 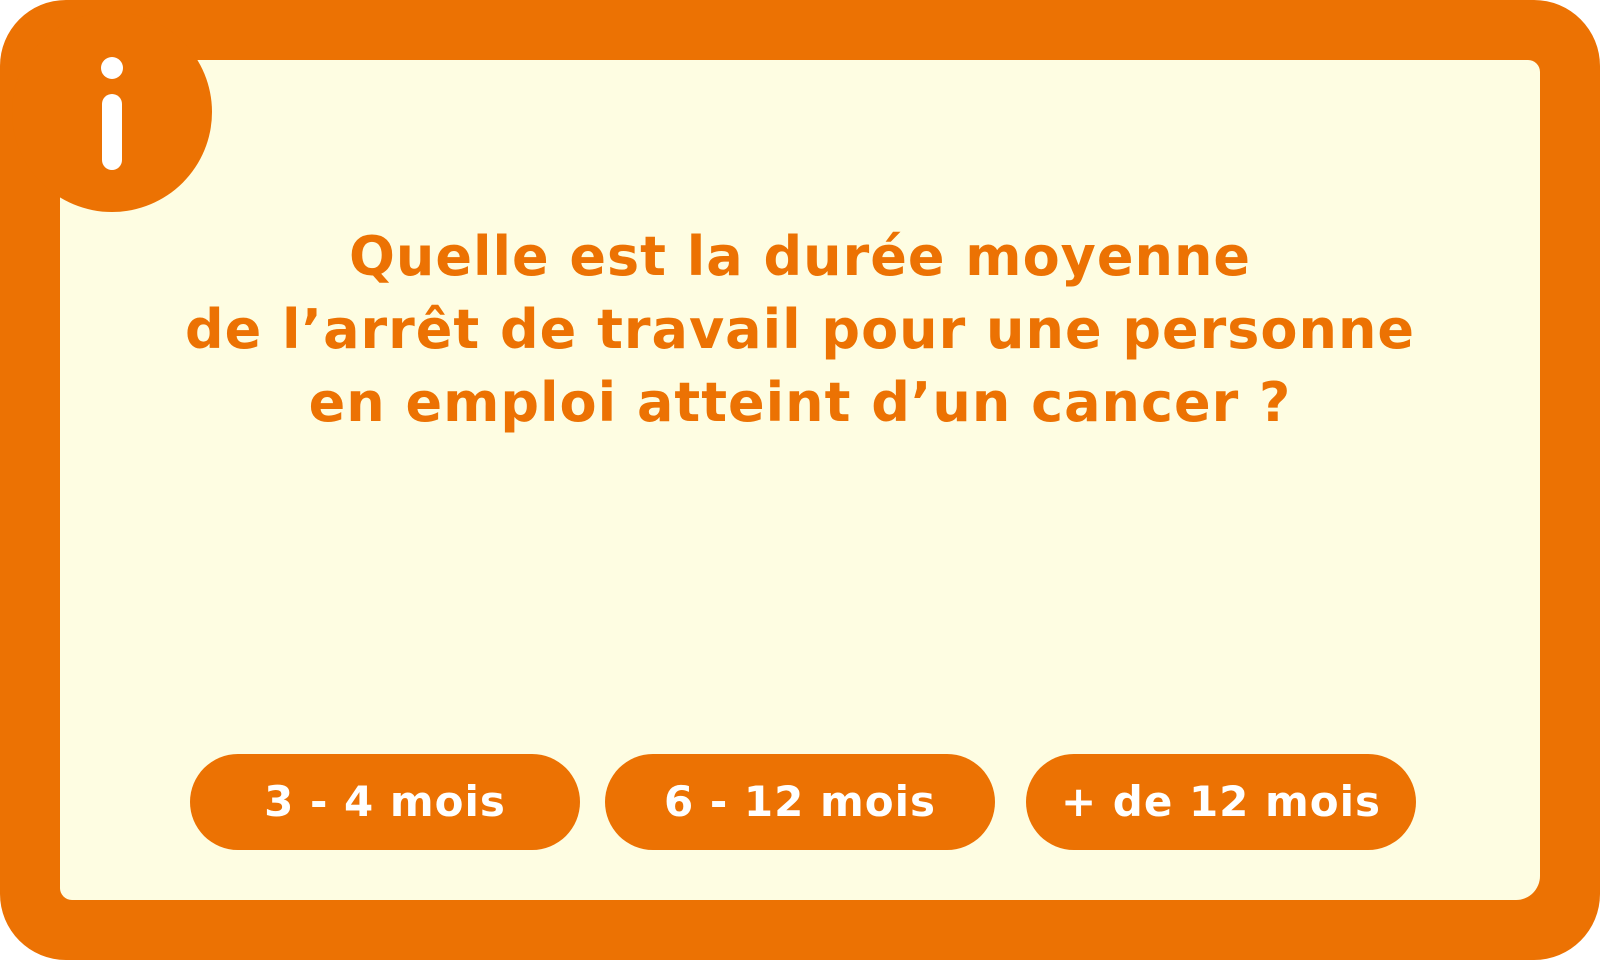 What do you see at coordinates (385, 802) in the screenshot?
I see `answer-button-3-4-months: 3 - 4 mois` at bounding box center [385, 802].